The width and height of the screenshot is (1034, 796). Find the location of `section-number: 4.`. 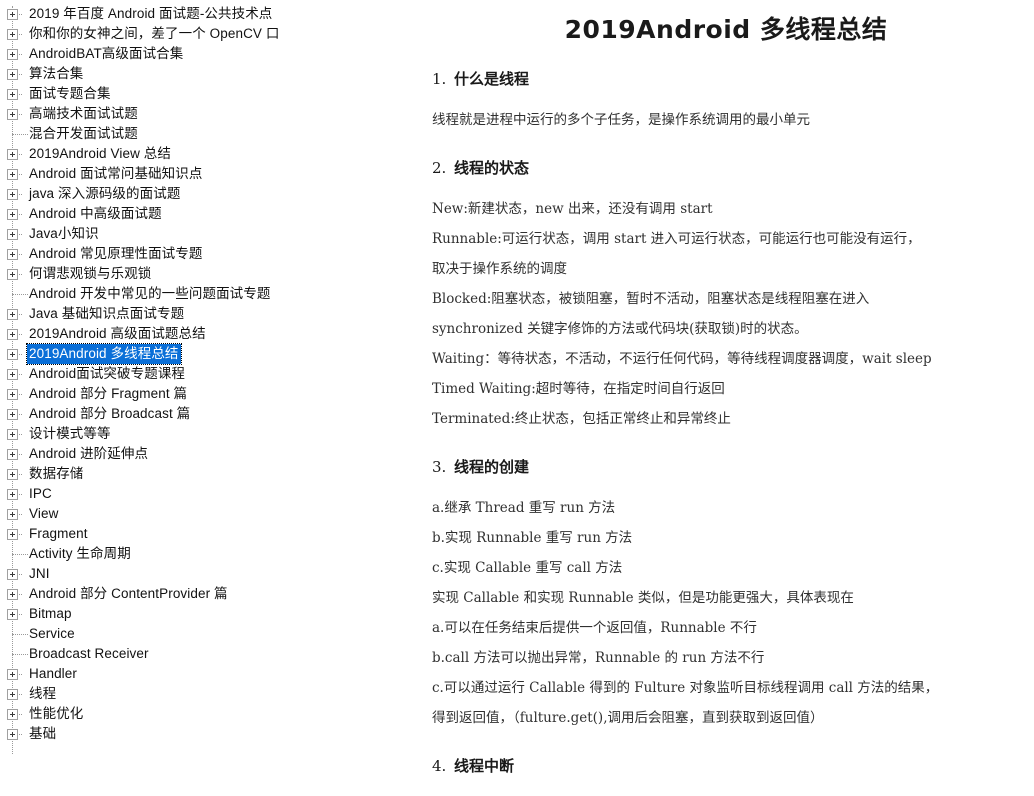

section-number: 4. is located at coordinates (439, 766).